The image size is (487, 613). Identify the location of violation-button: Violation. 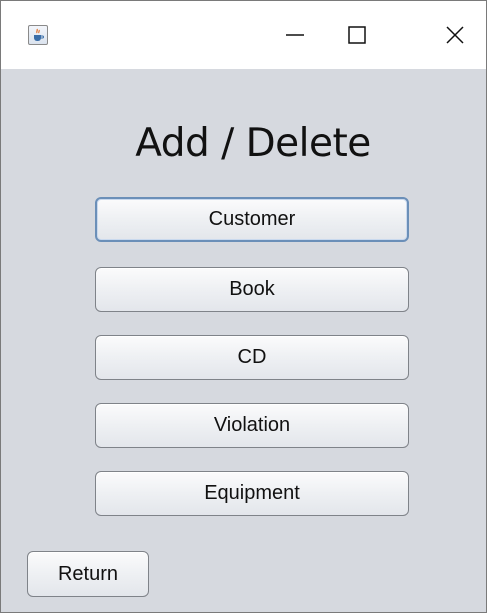
(252, 425).